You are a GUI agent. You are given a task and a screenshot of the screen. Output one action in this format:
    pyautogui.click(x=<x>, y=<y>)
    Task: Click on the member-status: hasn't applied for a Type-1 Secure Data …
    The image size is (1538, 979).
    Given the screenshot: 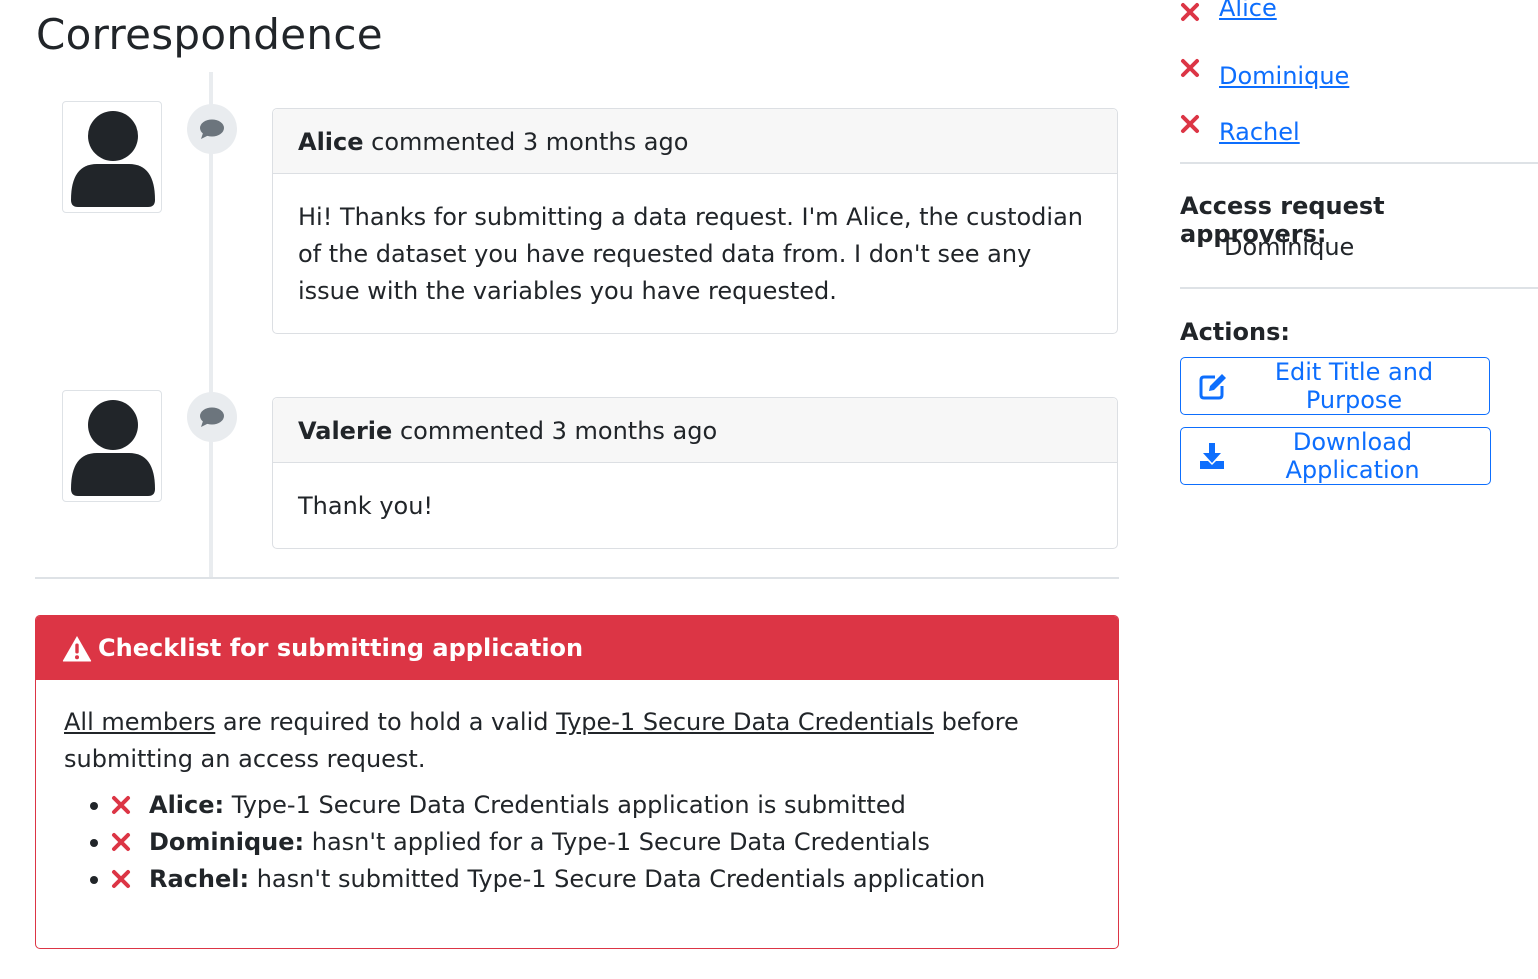 What is the action you would take?
    pyautogui.click(x=617, y=842)
    